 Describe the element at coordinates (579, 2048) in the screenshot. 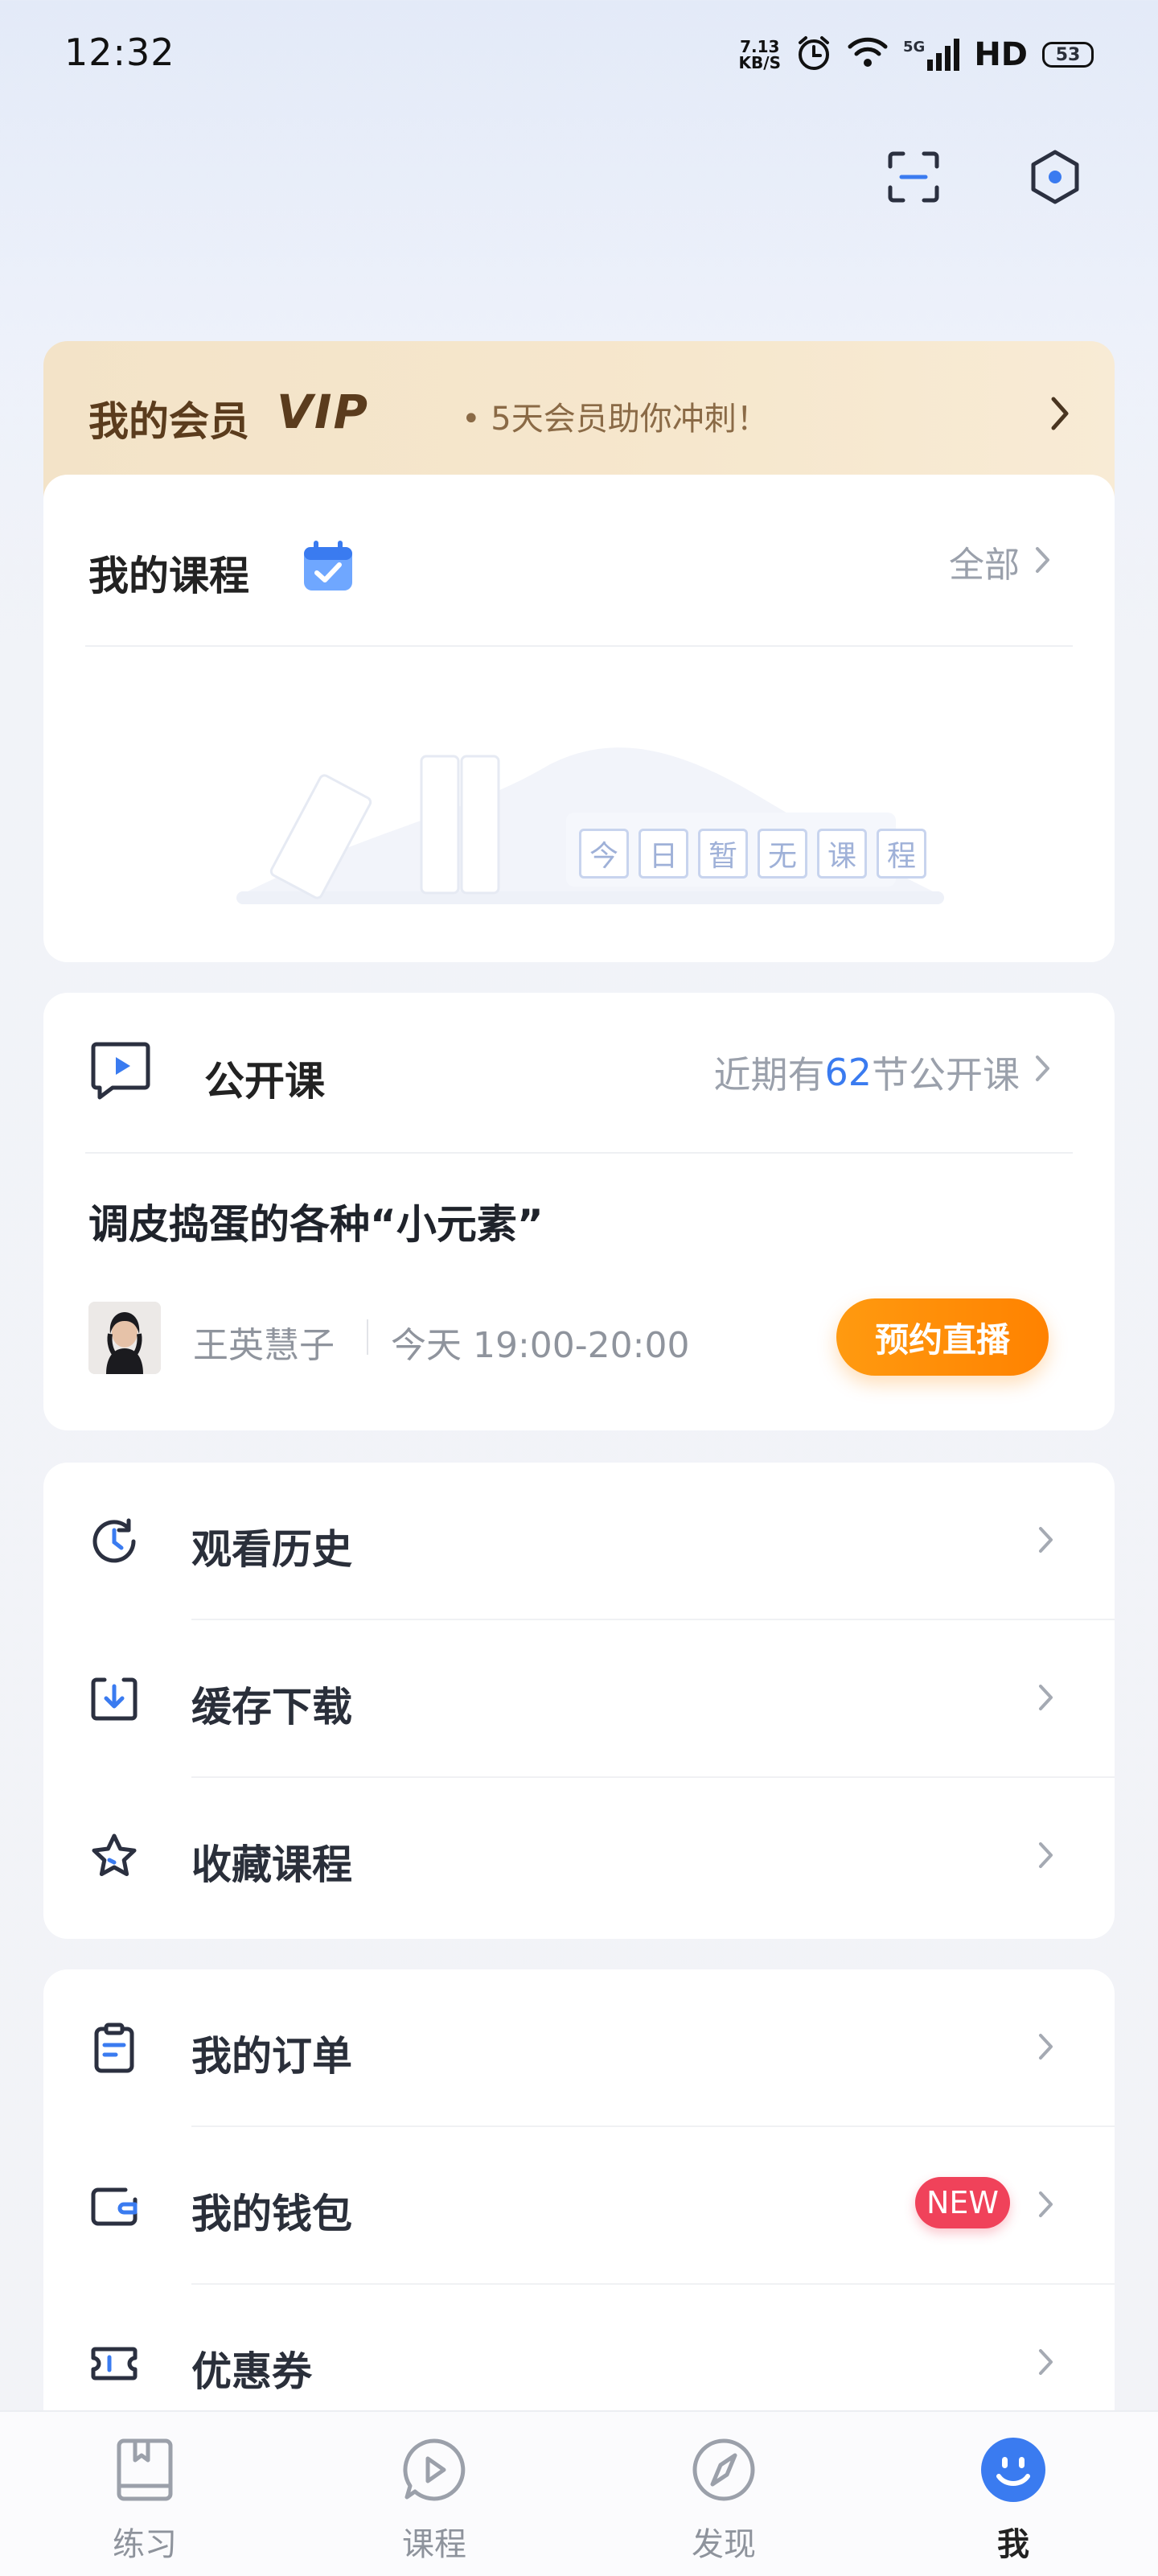

I see `menu-my-orders: 我的订单` at that location.